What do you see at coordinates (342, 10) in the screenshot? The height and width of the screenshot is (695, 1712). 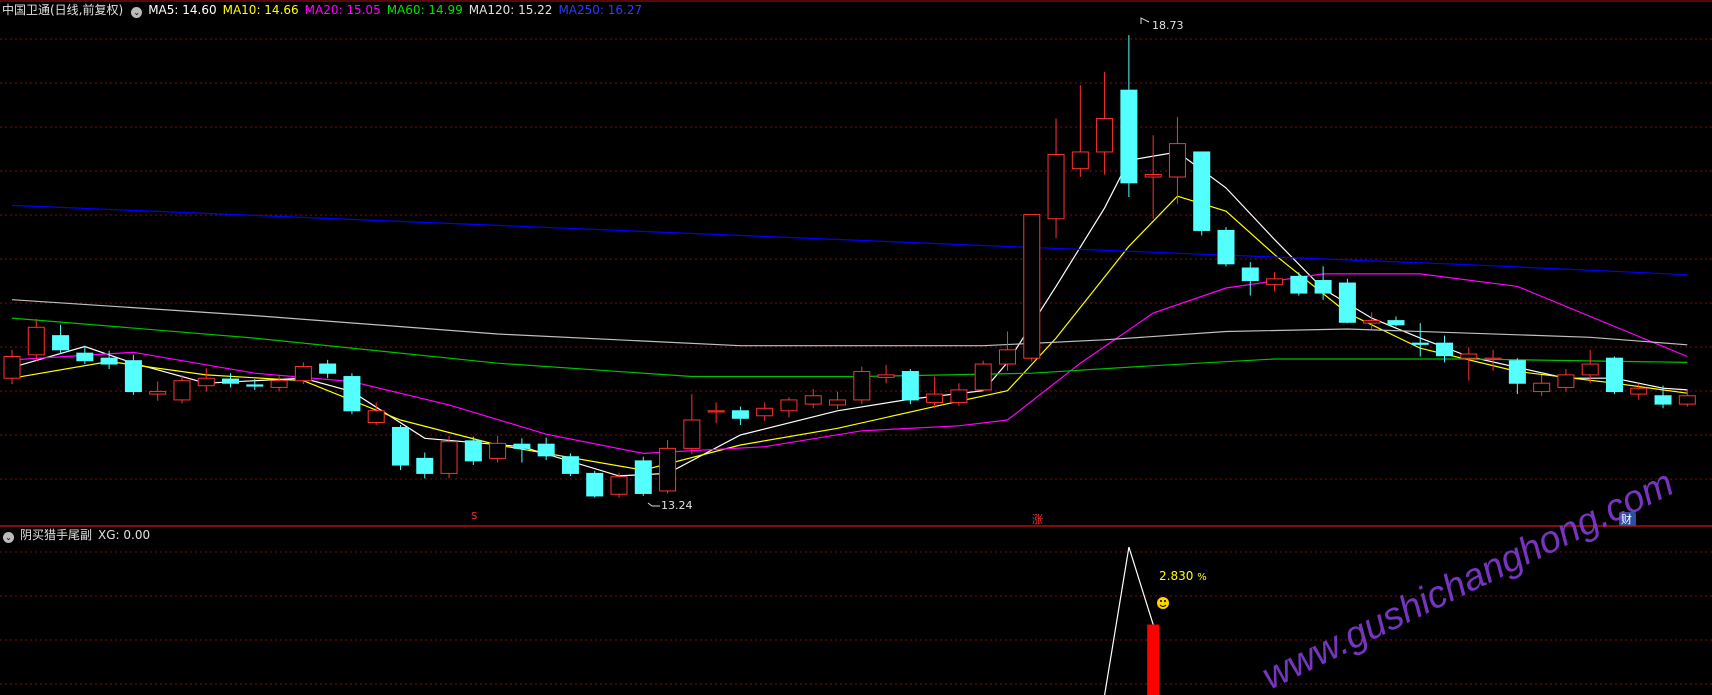 I see `ma20-value: MA20: 15.05` at bounding box center [342, 10].